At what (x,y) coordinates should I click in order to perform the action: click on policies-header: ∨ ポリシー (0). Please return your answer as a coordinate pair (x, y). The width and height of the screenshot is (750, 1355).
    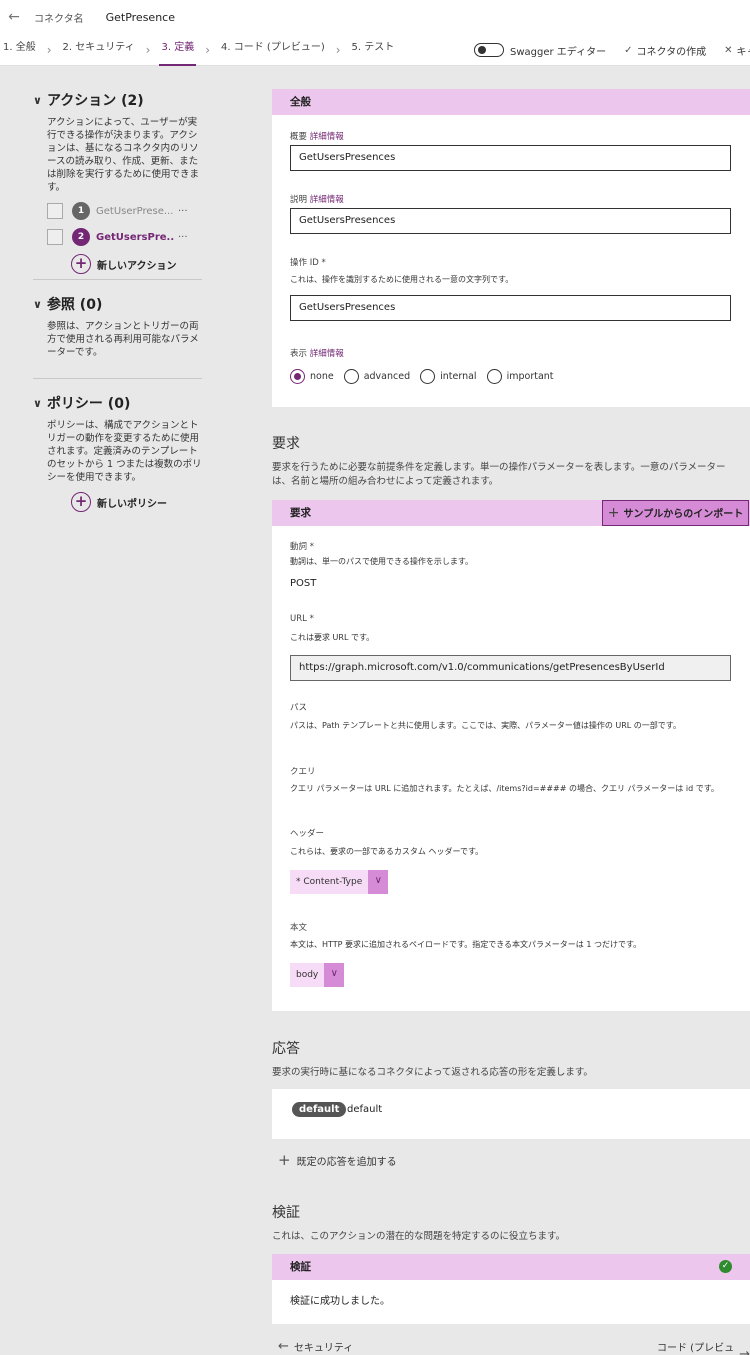
    Looking at the image, I should click on (117, 403).